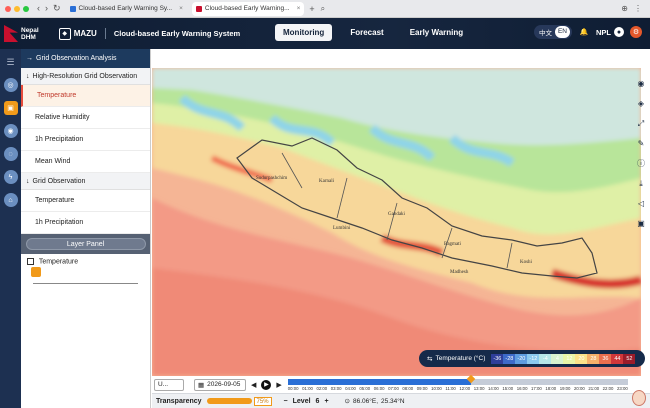 The image size is (650, 408). Describe the element at coordinates (10, 200) in the screenshot. I see `station-icon: ⌂` at that location.